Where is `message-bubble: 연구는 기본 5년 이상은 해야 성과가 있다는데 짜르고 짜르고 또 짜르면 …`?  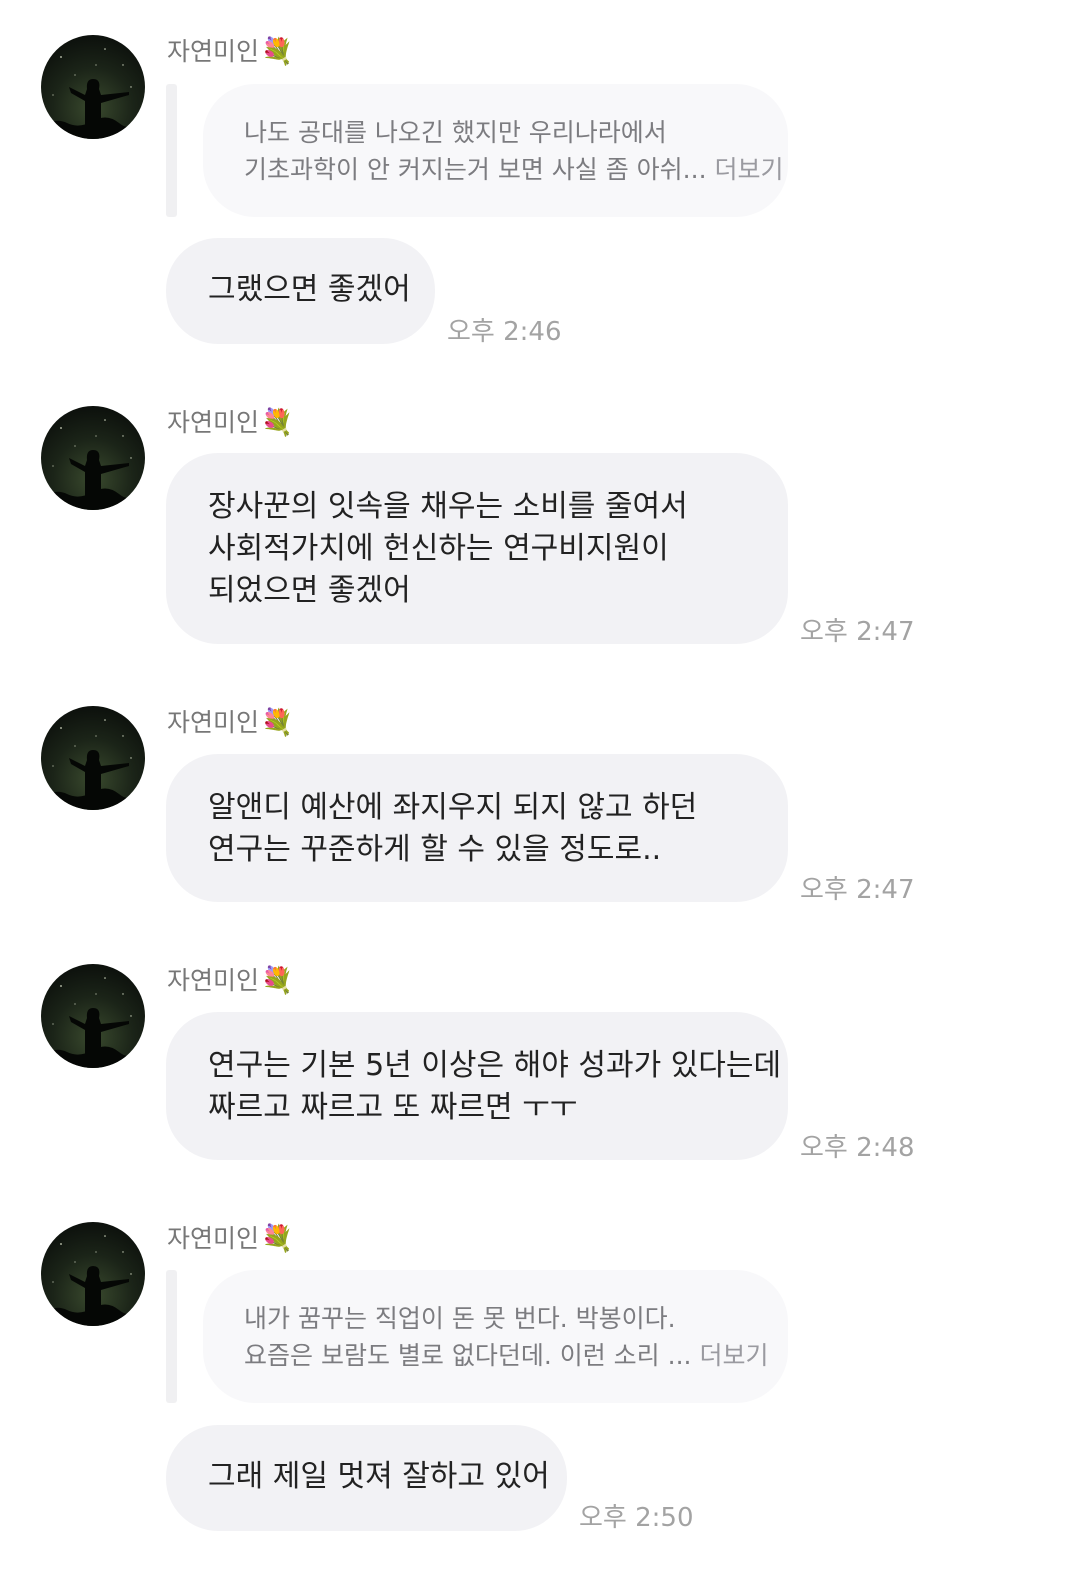
message-bubble: 연구는 기본 5년 이상은 해야 성과가 있다는데 짜르고 짜르고 또 짜르면 … is located at coordinates (477, 1086).